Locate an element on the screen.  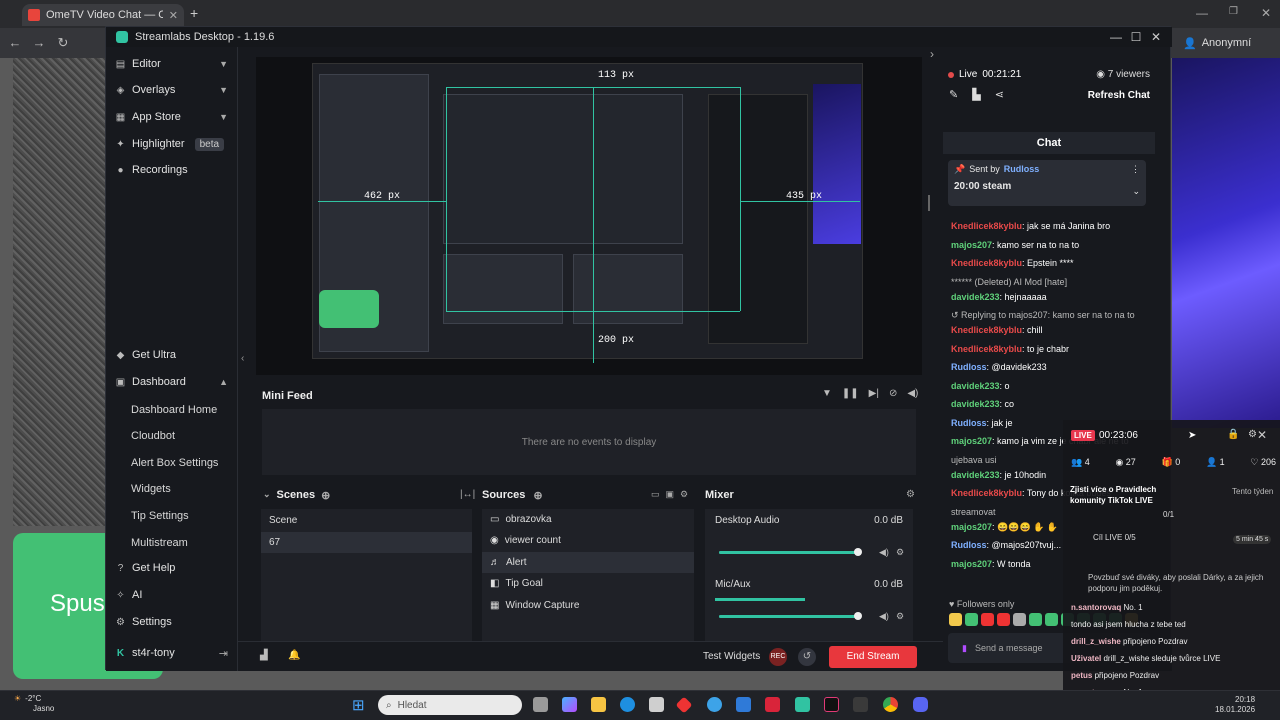
streamlabs-taskbar-icon is located at coordinates (802, 704).